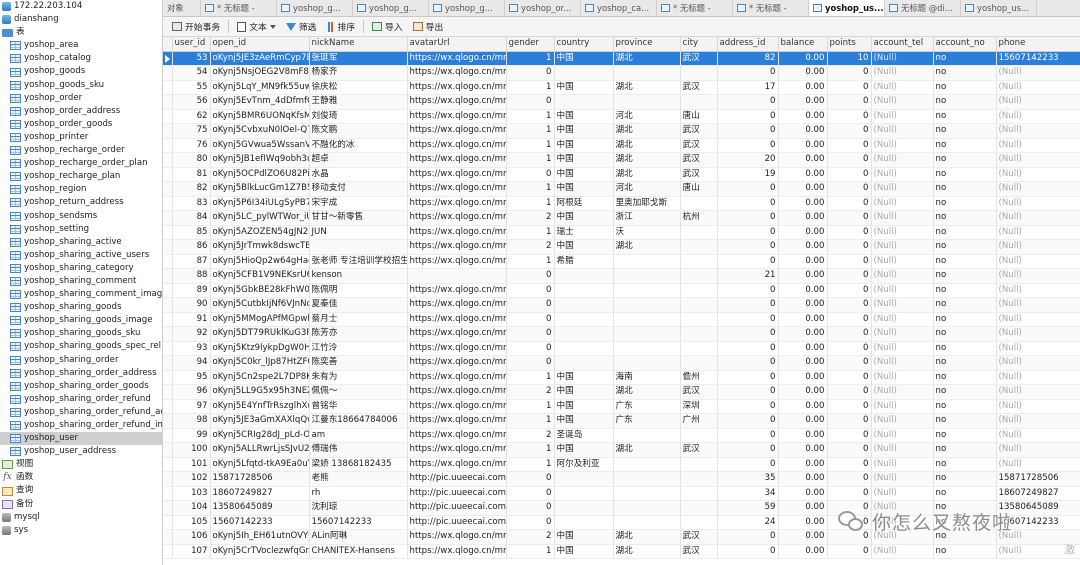 This screenshot has width=1080, height=565. I want to click on cell-city: 唐山, so click(699, 117).